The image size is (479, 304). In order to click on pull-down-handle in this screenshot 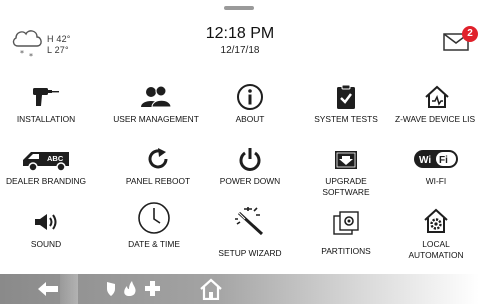, I will do `click(239, 8)`.